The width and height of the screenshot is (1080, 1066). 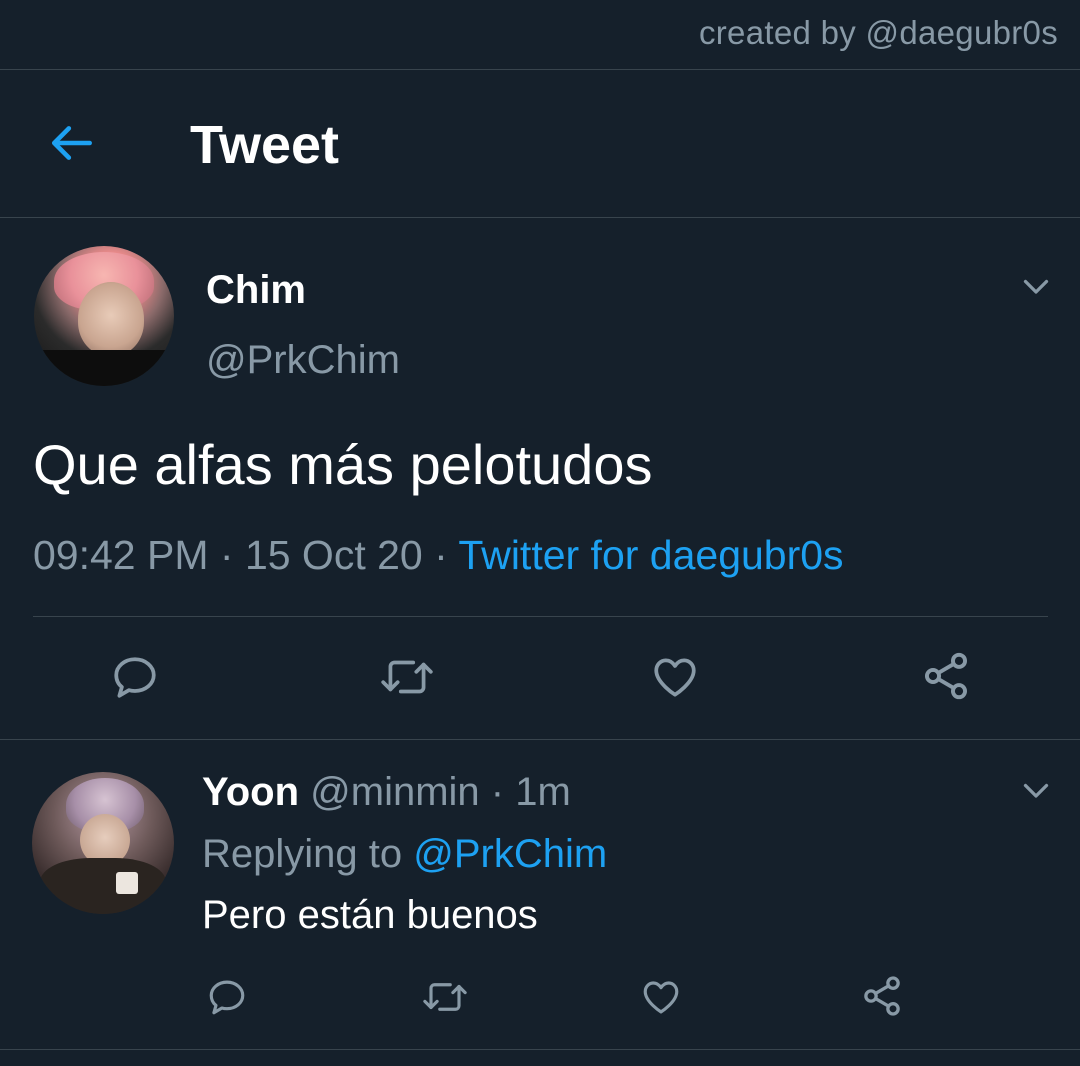 What do you see at coordinates (250, 792) in the screenshot?
I see `reply-author-name: Yoon` at bounding box center [250, 792].